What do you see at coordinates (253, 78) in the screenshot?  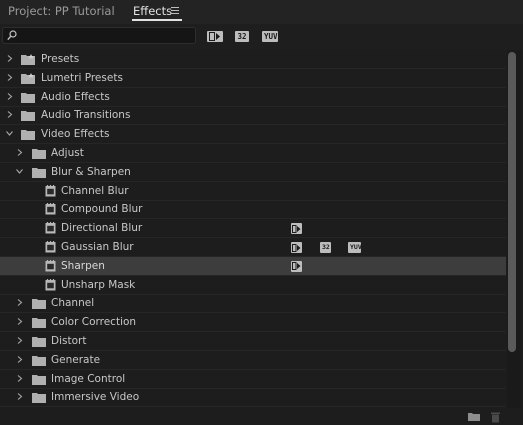 I see `tree-folder-row: Lumetri Presets` at bounding box center [253, 78].